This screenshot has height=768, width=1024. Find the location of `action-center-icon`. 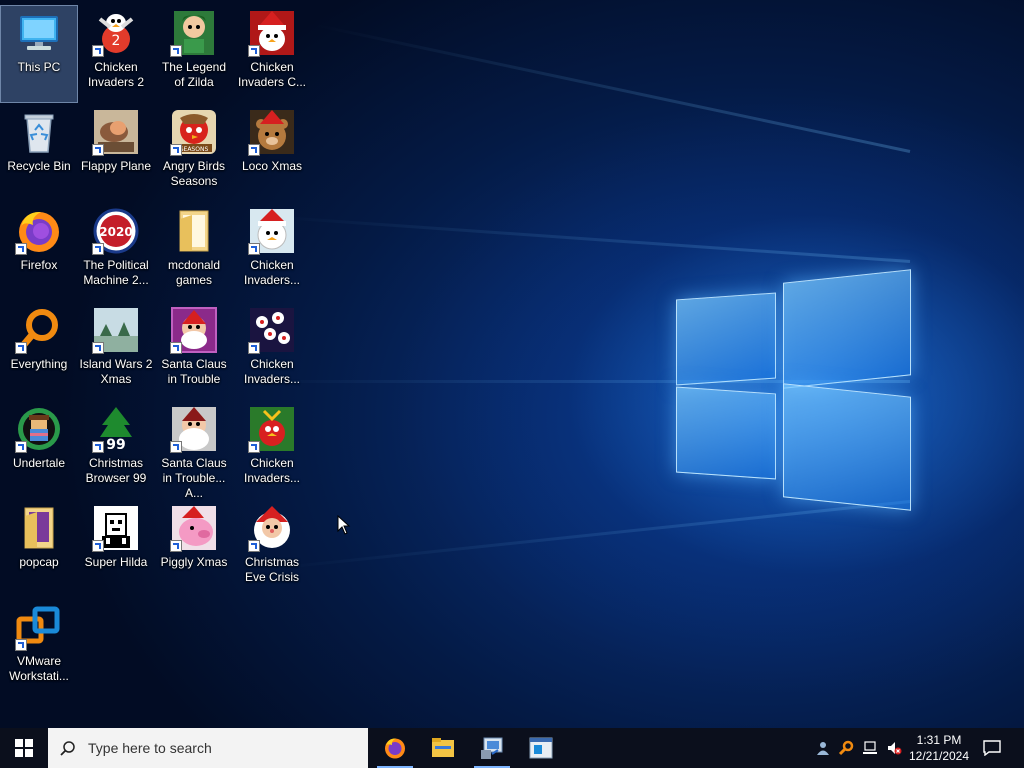

action-center-icon is located at coordinates (992, 748).